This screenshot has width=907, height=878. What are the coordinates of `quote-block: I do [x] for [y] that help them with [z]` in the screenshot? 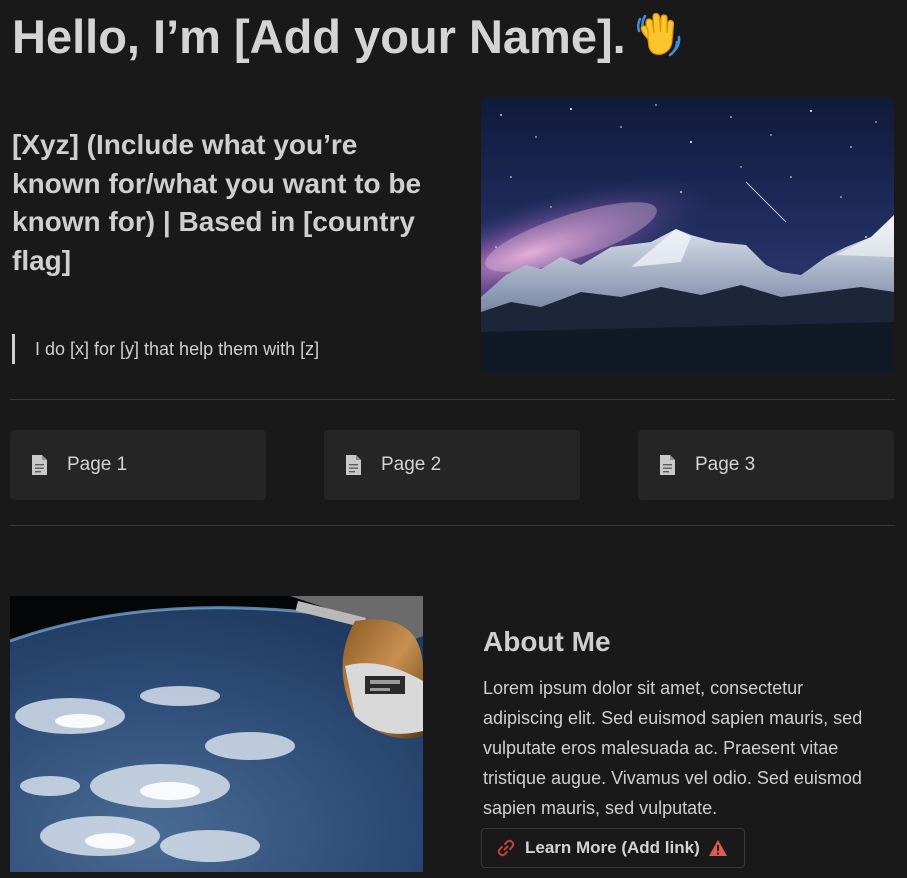 It's located at (165, 349).